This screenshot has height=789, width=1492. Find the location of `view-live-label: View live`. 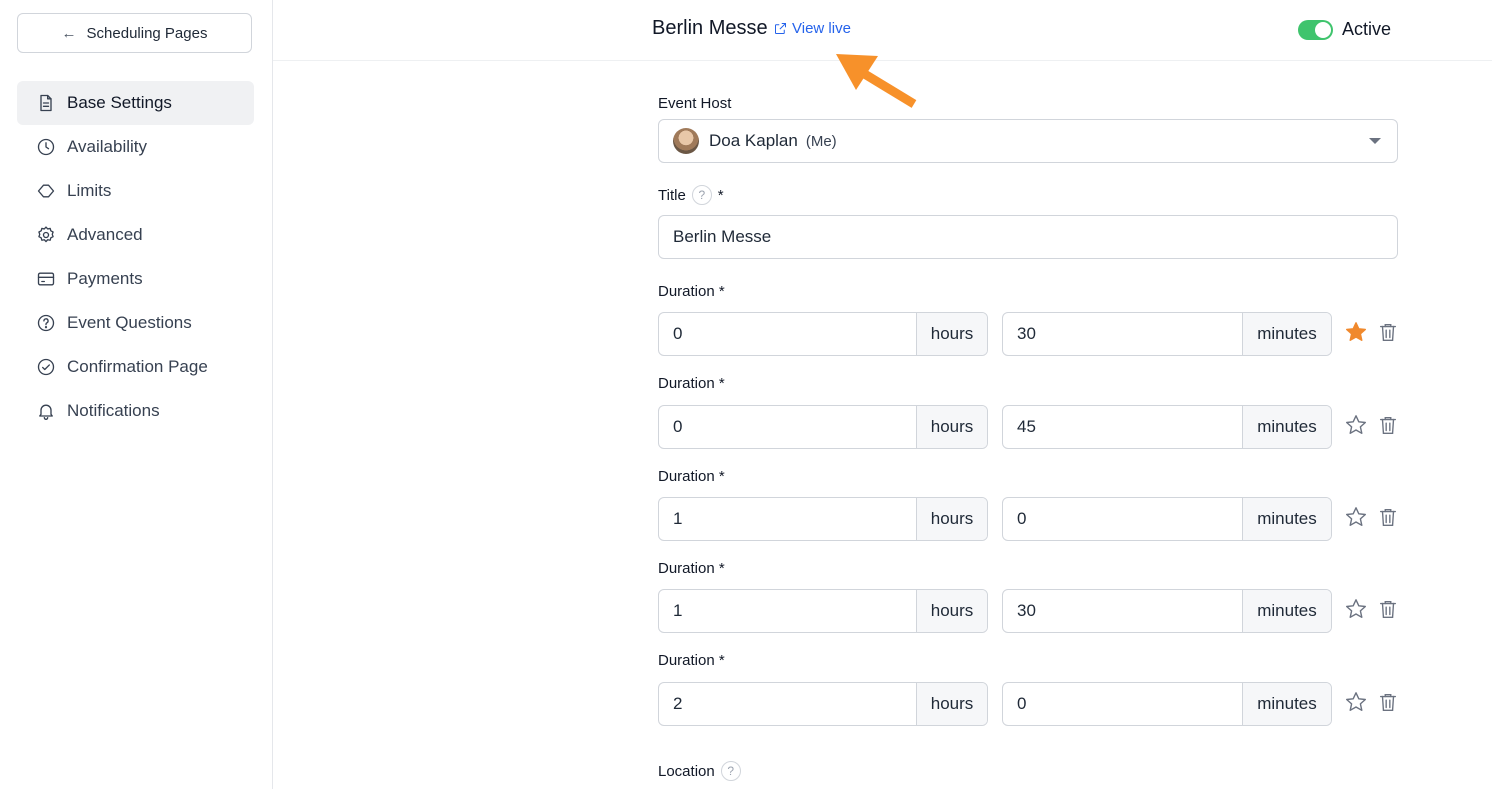

view-live-label: View live is located at coordinates (821, 28).